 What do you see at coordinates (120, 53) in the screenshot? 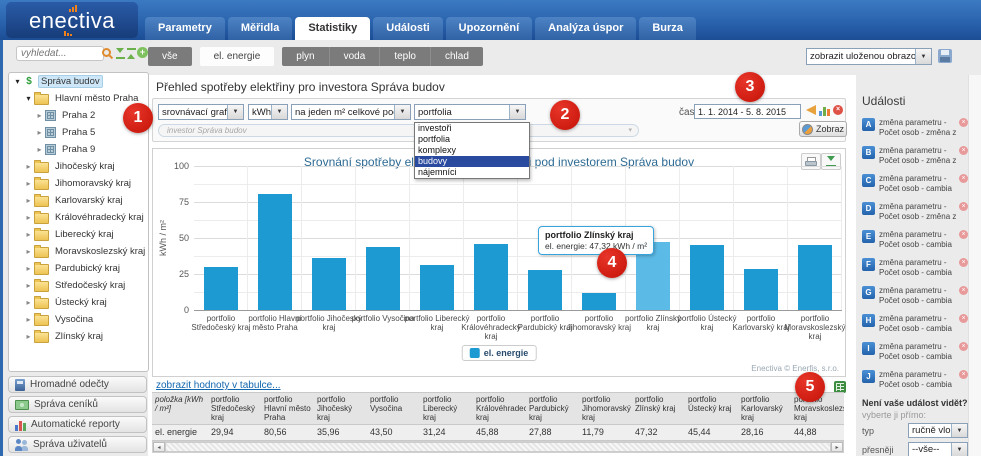
I see `collapse-tree-icon` at bounding box center [120, 53].